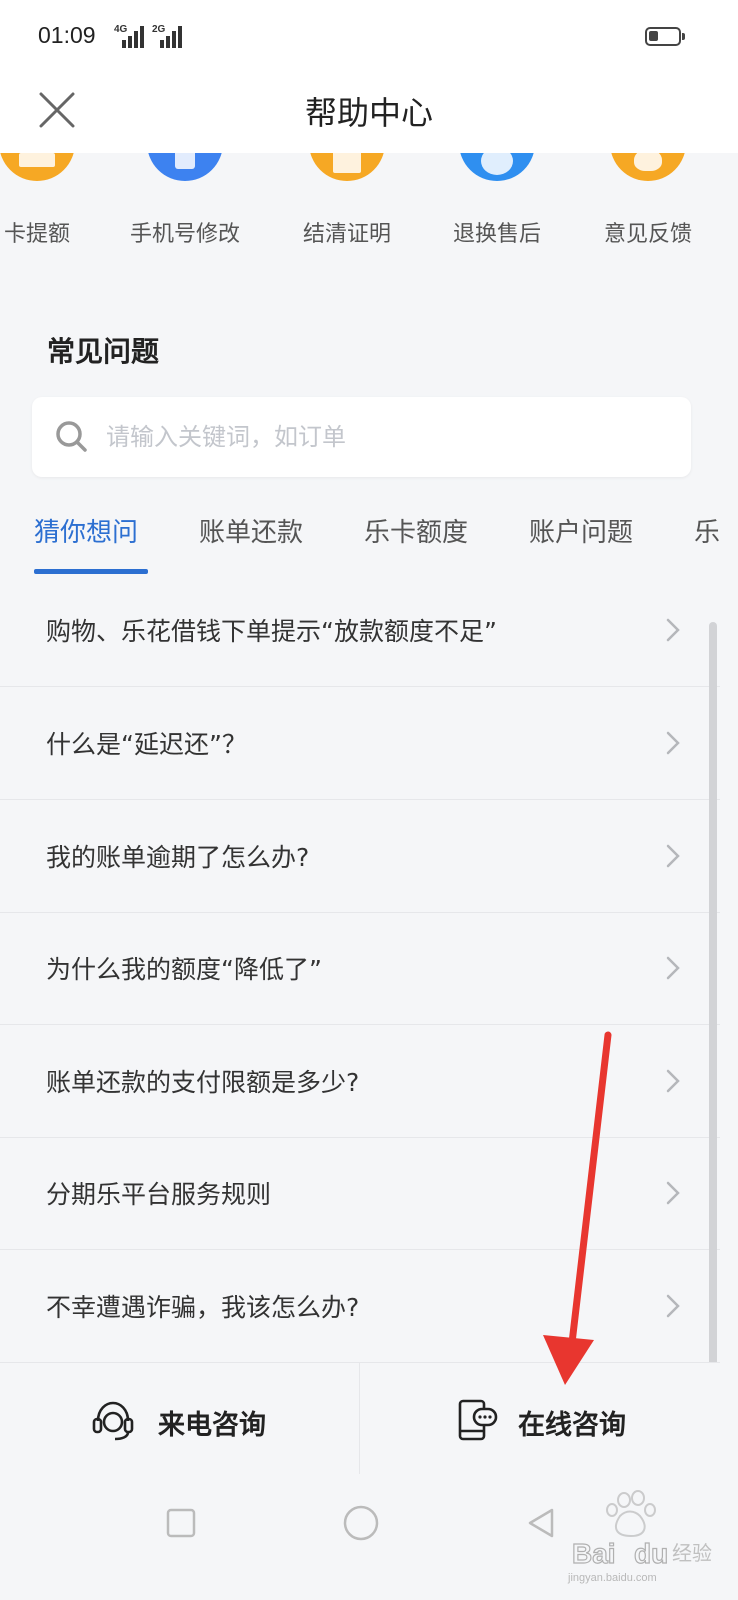 This screenshot has width=738, height=1600. I want to click on faq-question: 什么是“延迟还”？, so click(146, 744).